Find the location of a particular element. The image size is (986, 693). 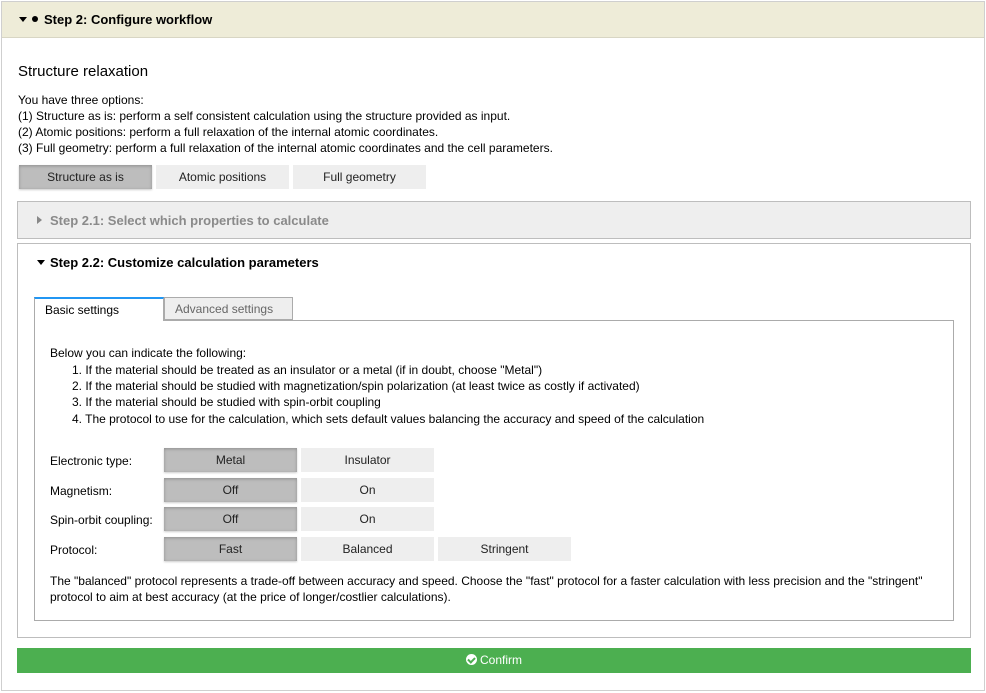

protocol-fast-button: Fast is located at coordinates (230, 549).